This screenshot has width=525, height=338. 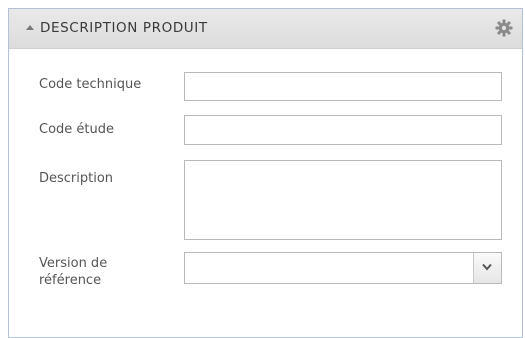 What do you see at coordinates (30, 27) in the screenshot?
I see `chevron-up-icon` at bounding box center [30, 27].